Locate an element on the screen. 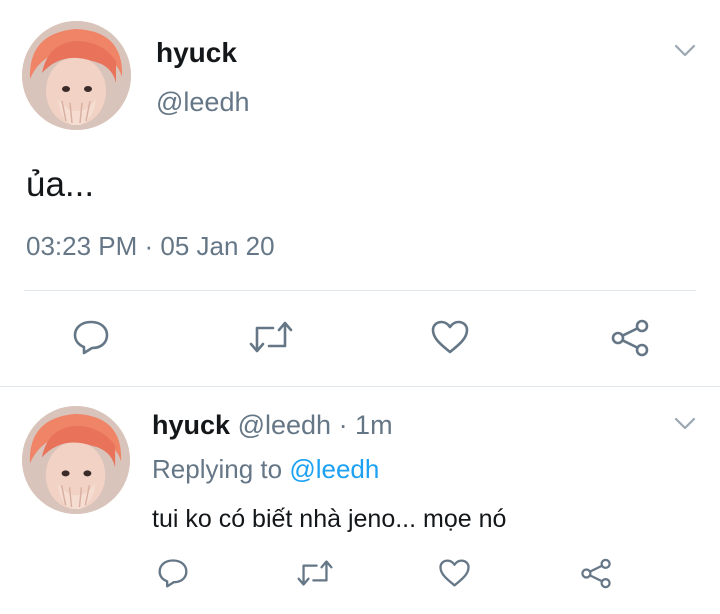 The image size is (720, 614). time-ago: · 1m is located at coordinates (366, 425).